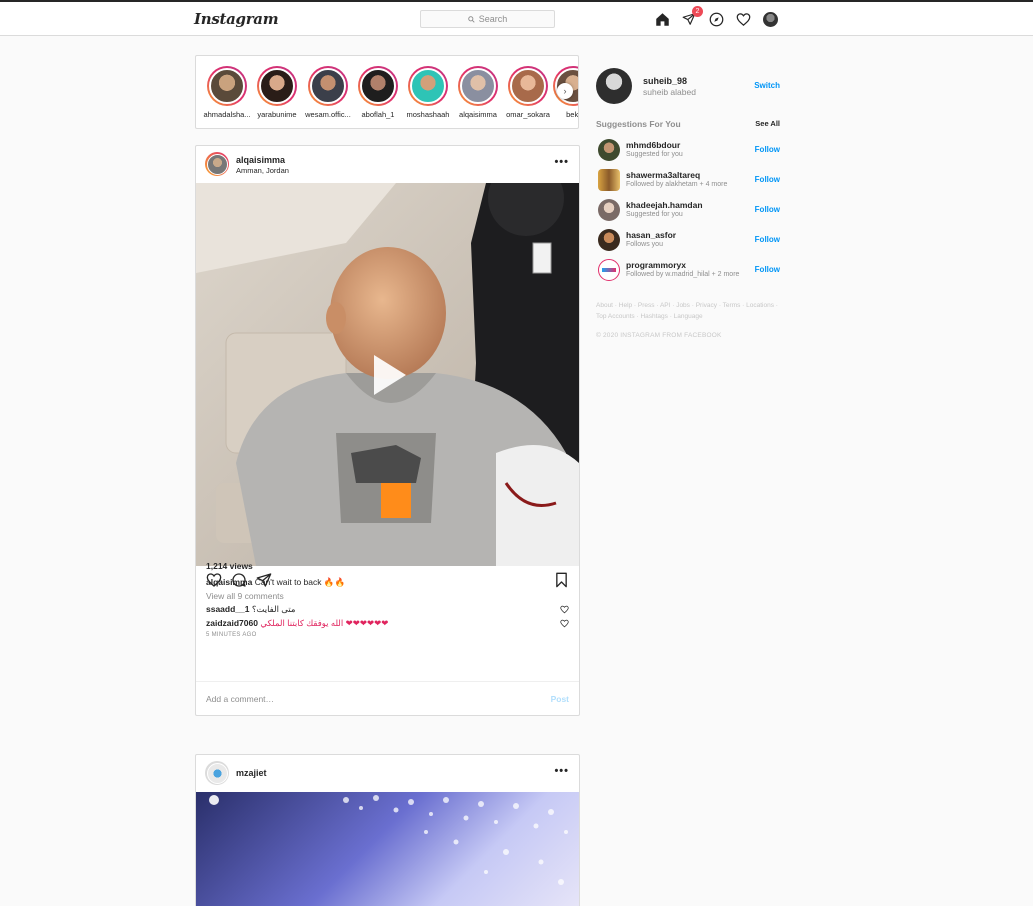 The width and height of the screenshot is (1033, 906). I want to click on current-user-avatar, so click(614, 86).